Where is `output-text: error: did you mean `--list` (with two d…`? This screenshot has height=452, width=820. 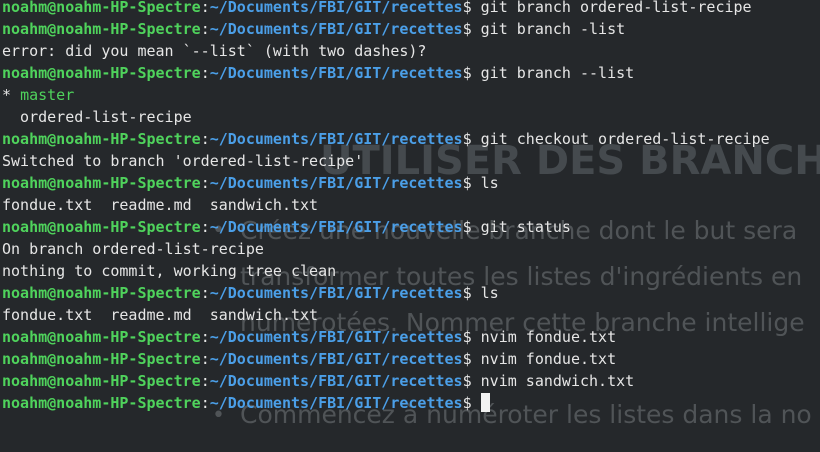 output-text: error: did you mean `--list` (with two d… is located at coordinates (214, 51).